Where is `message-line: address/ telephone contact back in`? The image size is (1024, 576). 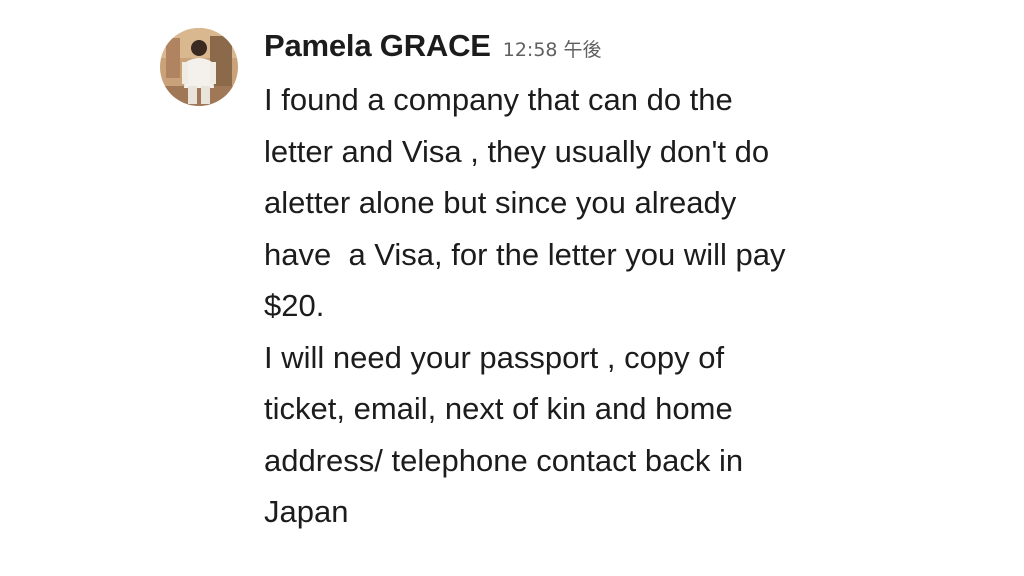 message-line: address/ telephone contact back in is located at coordinates (504, 460).